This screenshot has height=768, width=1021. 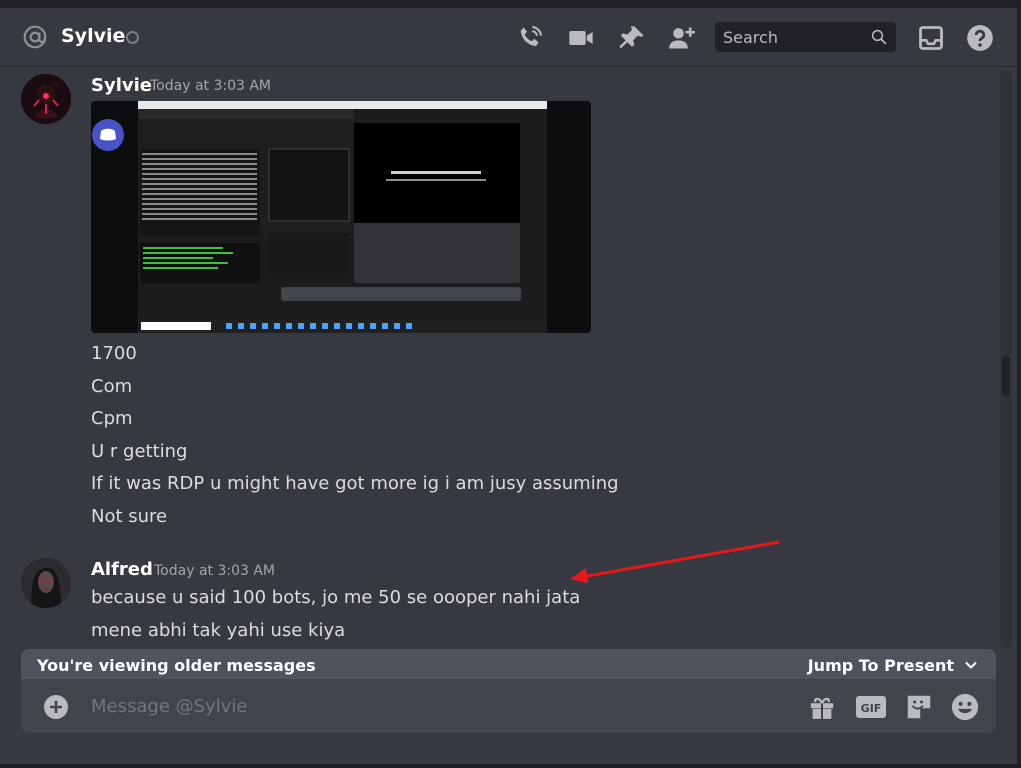 I want to click on message-scrollbar, so click(x=1006, y=359).